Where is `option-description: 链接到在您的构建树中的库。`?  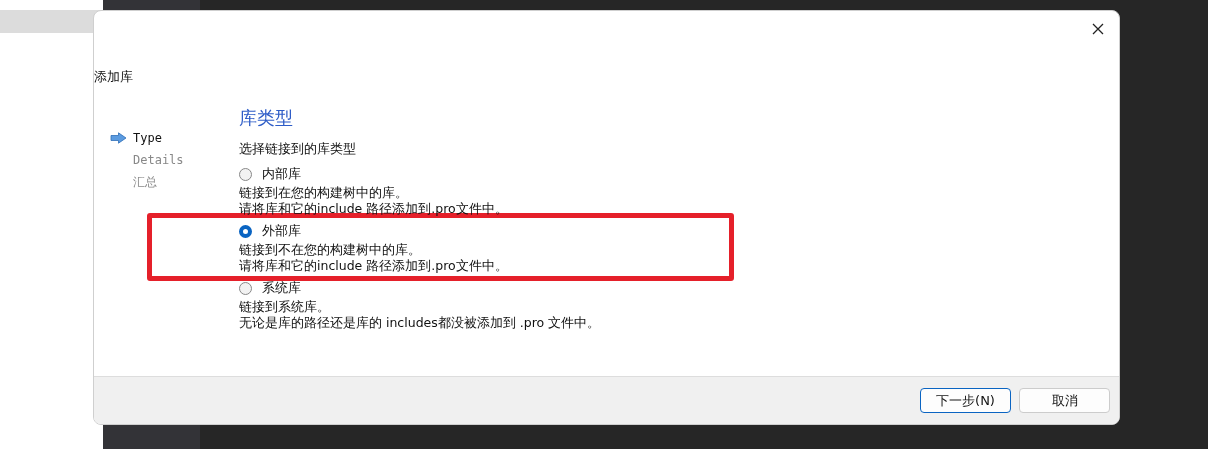 option-description: 链接到在您的构建树中的库。 is located at coordinates (324, 193).